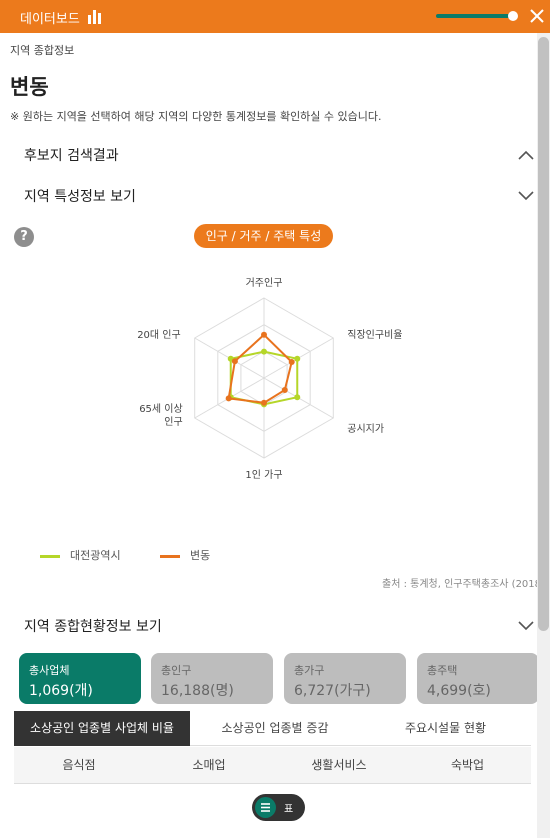  Describe the element at coordinates (537, 16) in the screenshot. I see `close-icon` at that location.